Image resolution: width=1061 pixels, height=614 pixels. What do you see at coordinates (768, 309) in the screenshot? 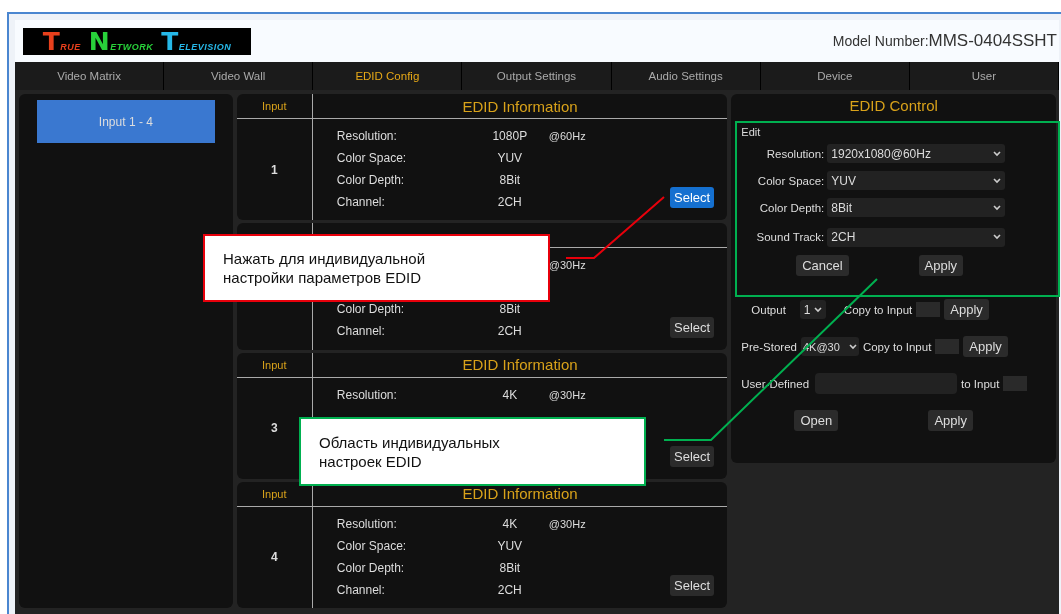
I see `output-label: Output` at bounding box center [768, 309].